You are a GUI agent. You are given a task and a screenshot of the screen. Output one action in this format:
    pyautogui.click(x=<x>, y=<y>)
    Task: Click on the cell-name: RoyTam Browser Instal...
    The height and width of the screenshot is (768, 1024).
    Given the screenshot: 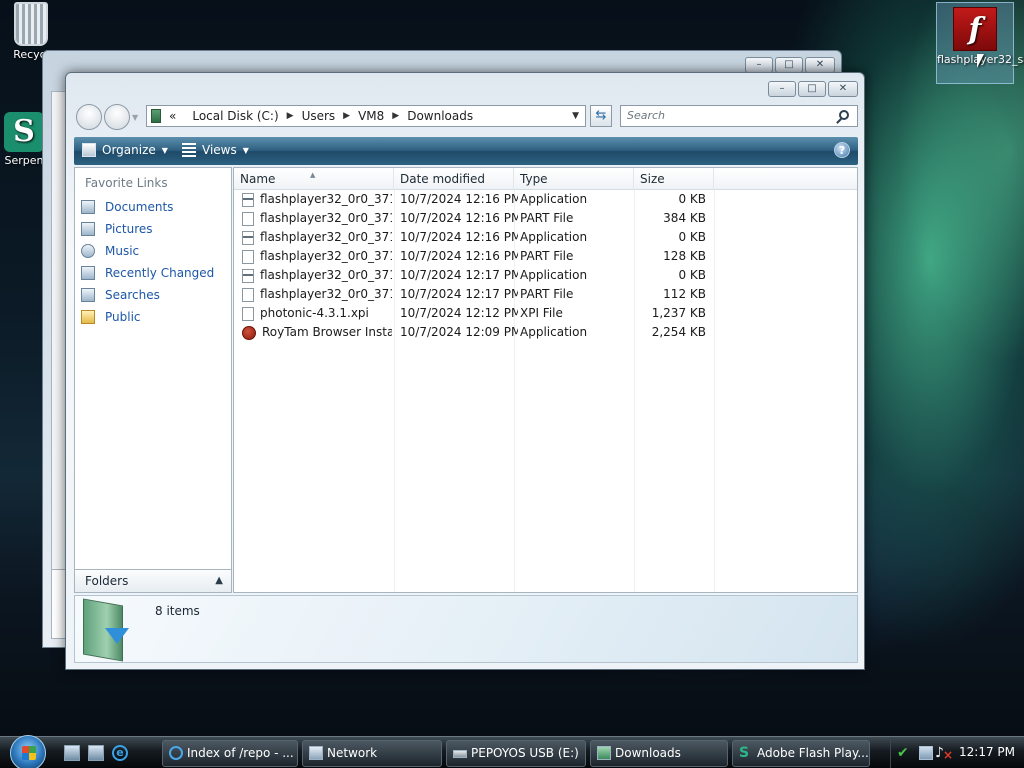 What is the action you would take?
    pyautogui.click(x=317, y=332)
    